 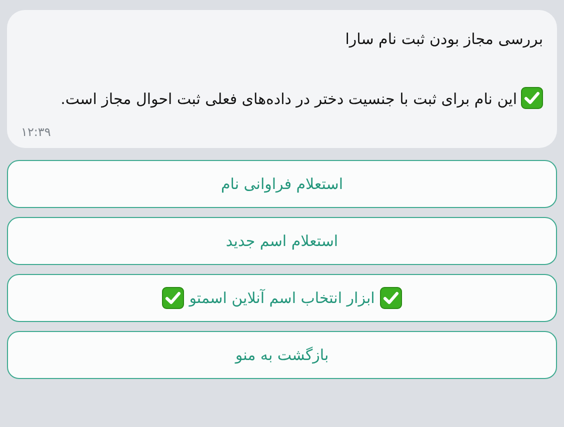 I want to click on keyboard-button: بازگشت به منو, so click(x=282, y=355).